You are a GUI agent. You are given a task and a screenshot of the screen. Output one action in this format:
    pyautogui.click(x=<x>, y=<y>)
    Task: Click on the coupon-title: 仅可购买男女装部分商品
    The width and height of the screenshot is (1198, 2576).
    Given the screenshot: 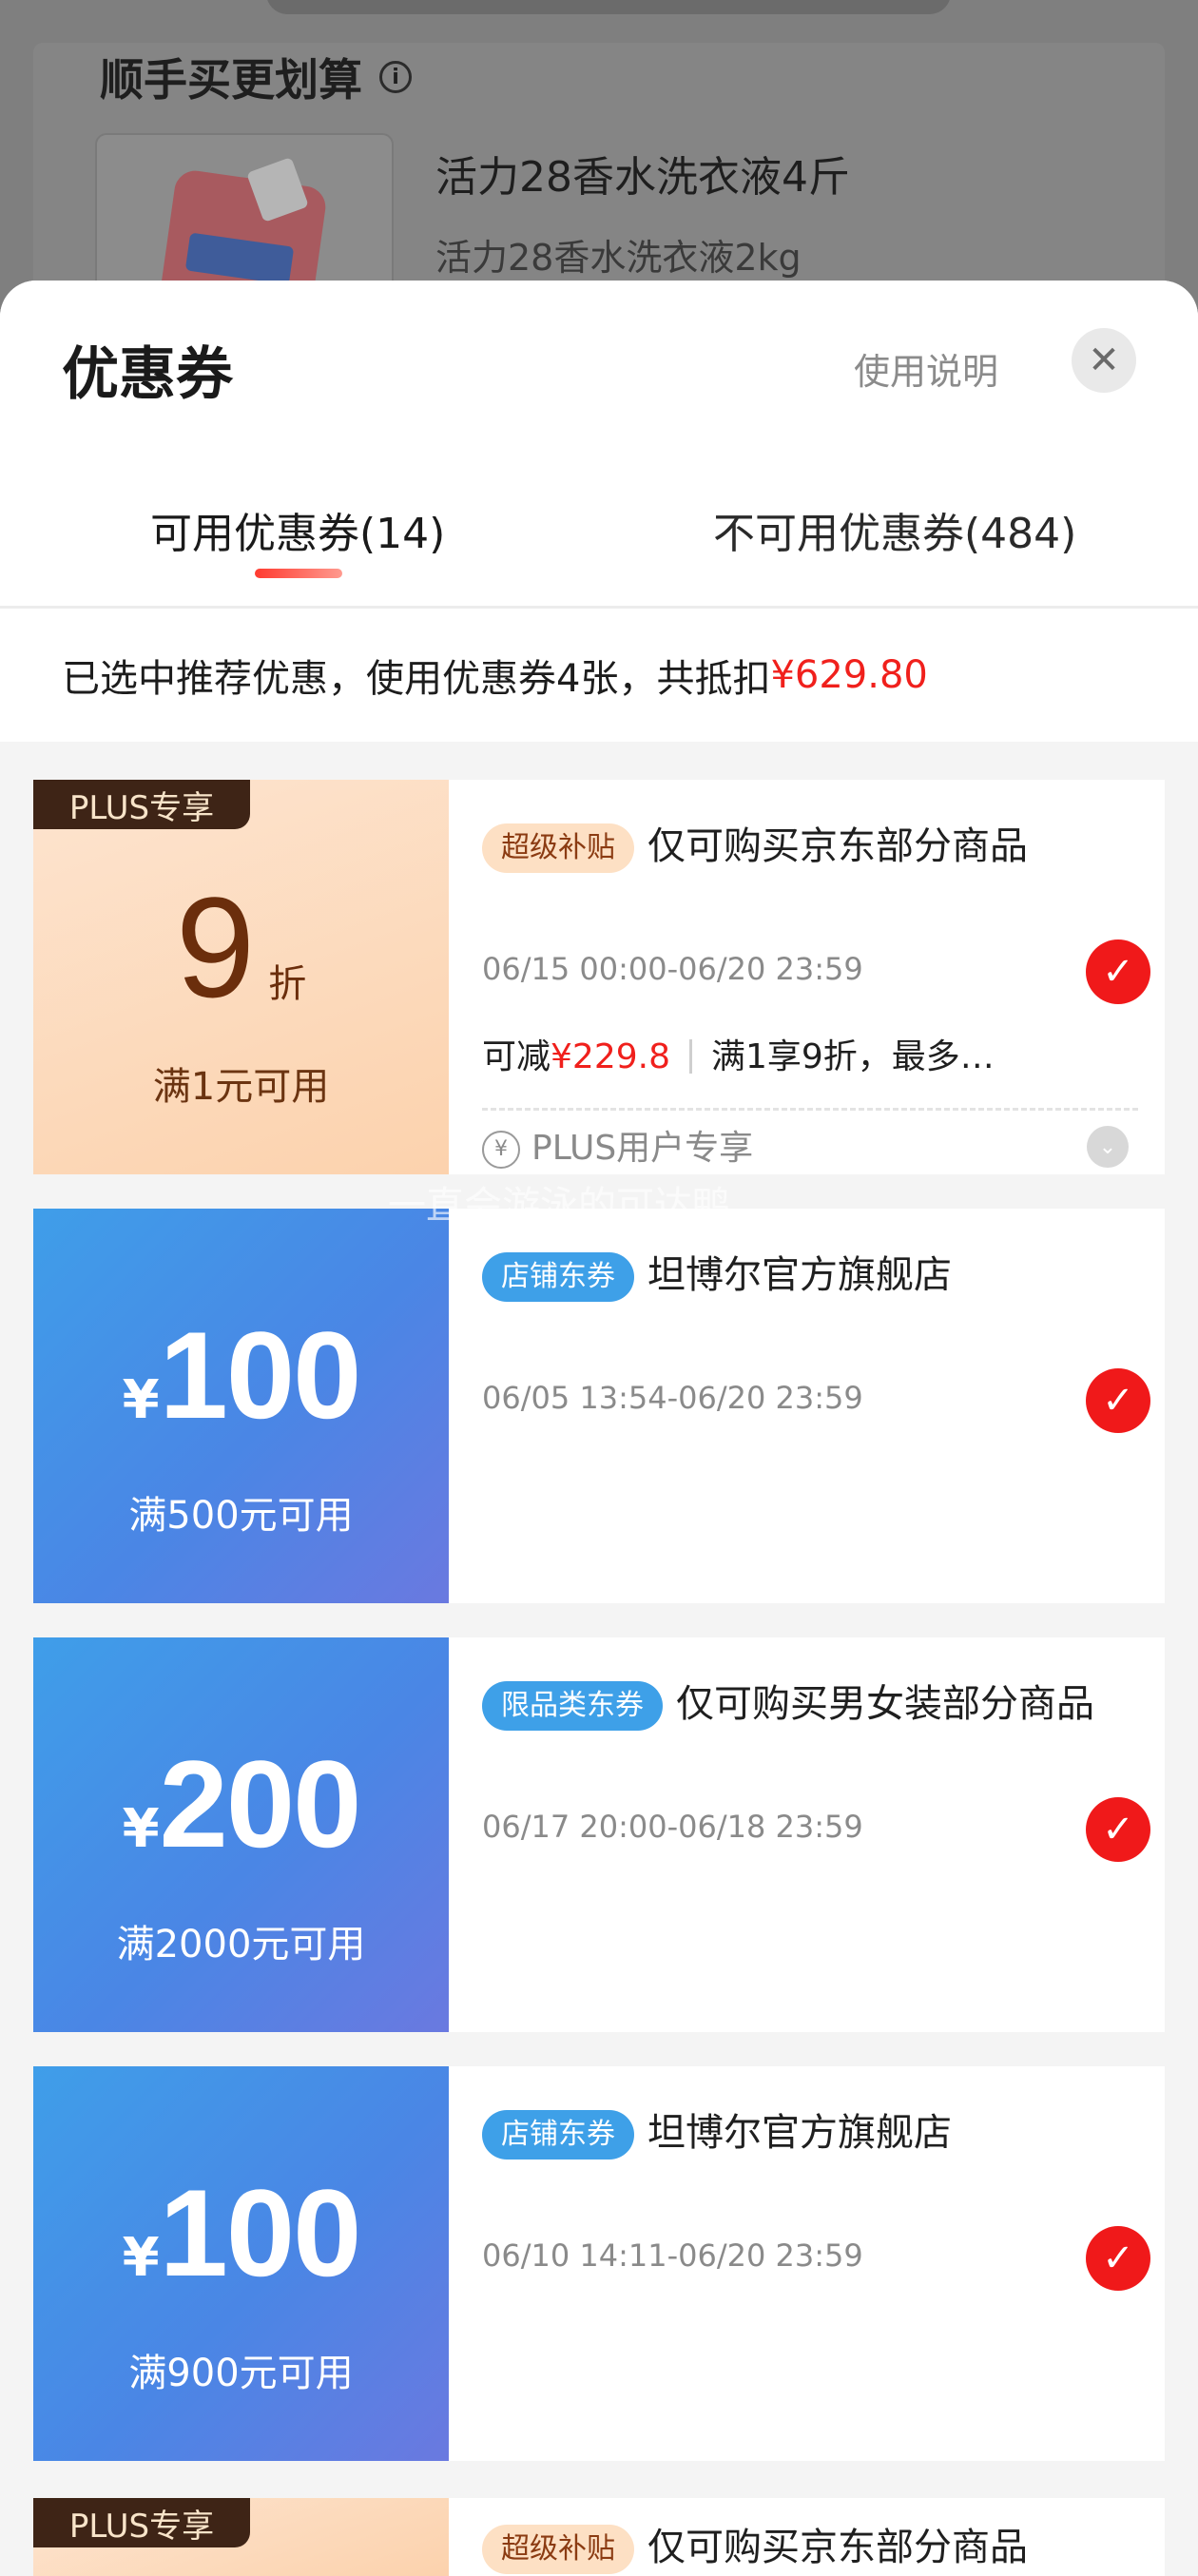 What is the action you would take?
    pyautogui.click(x=885, y=1704)
    